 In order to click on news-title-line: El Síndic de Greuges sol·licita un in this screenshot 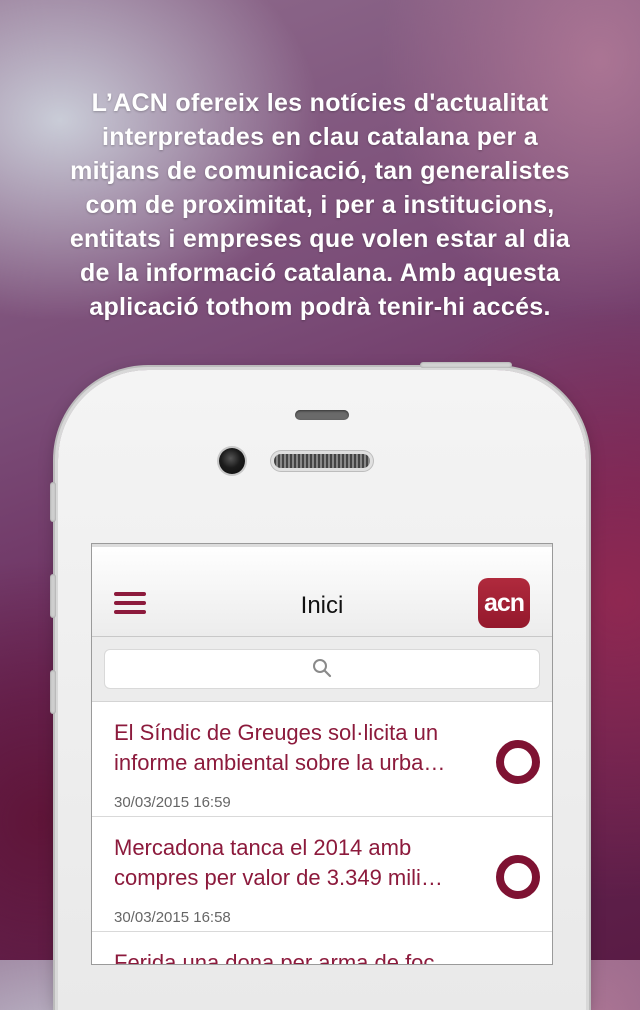, I will do `click(276, 732)`.